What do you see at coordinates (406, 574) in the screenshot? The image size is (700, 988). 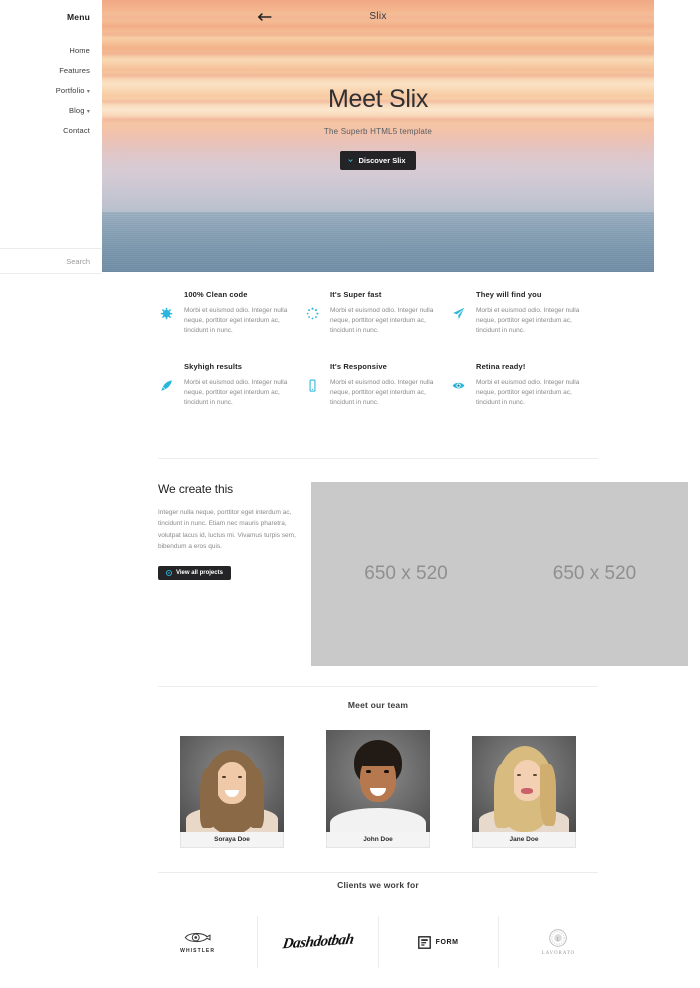 I see `placeholder-image-1: 650 x 520` at bounding box center [406, 574].